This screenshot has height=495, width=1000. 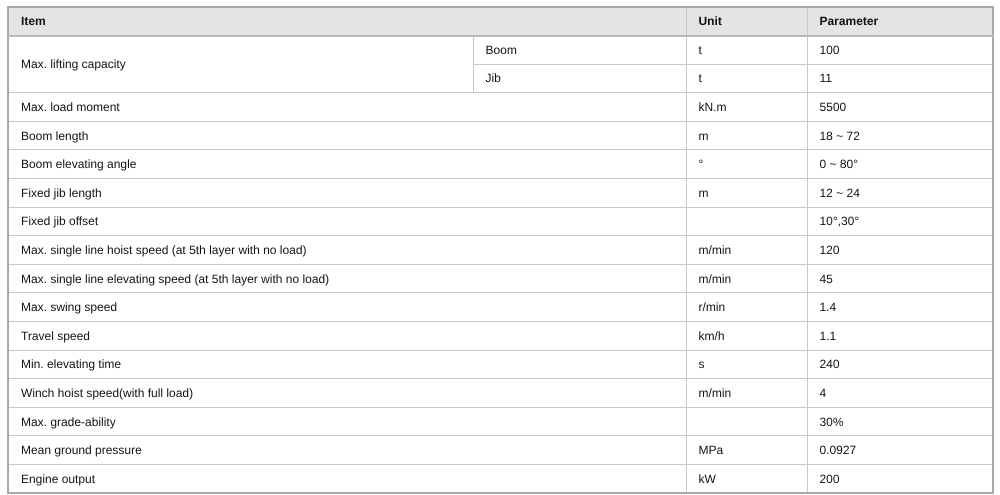 What do you see at coordinates (347, 135) in the screenshot?
I see `table-cell: Boom length` at bounding box center [347, 135].